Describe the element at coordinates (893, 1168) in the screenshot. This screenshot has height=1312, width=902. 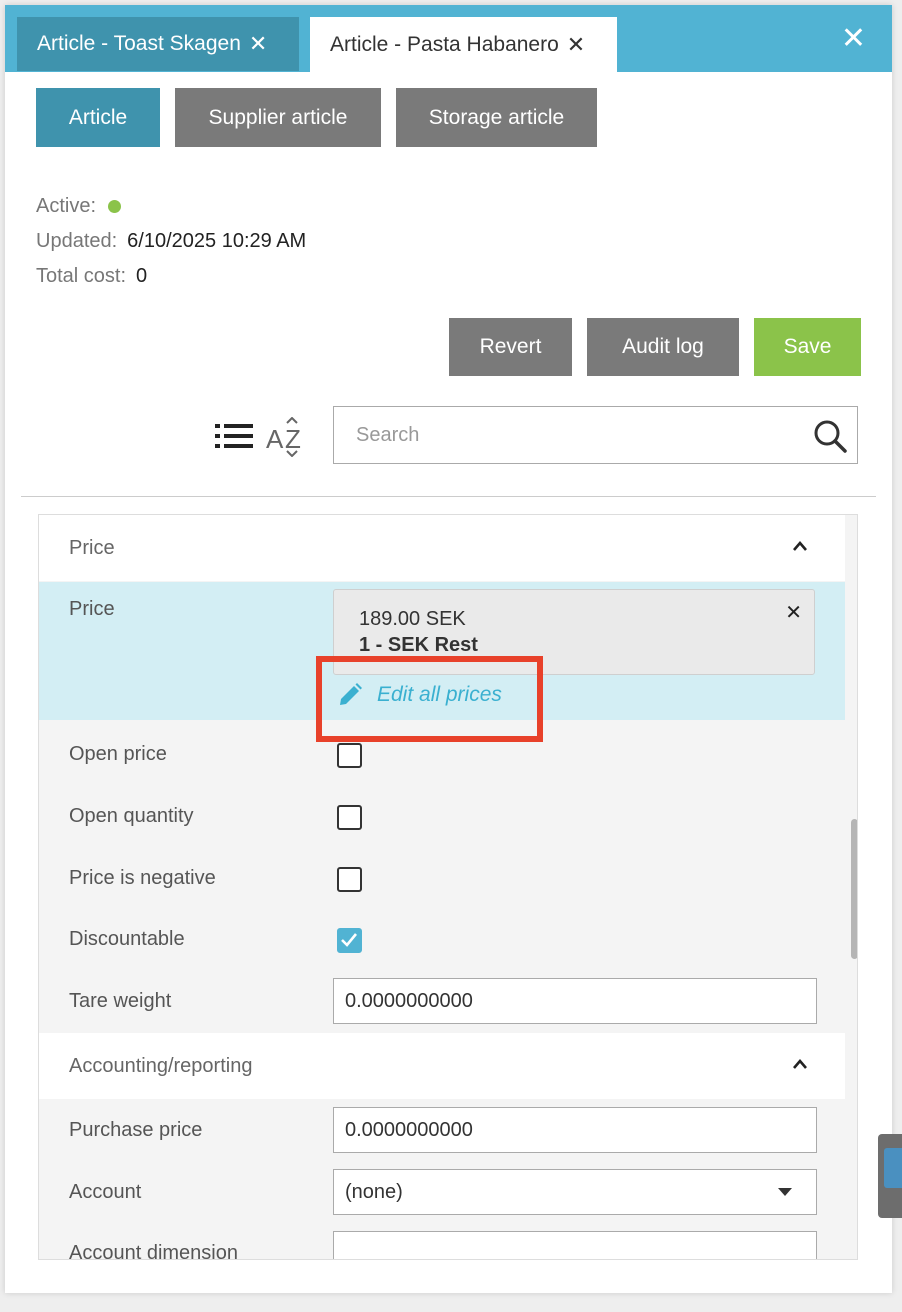
I see `side-widget-icon` at that location.